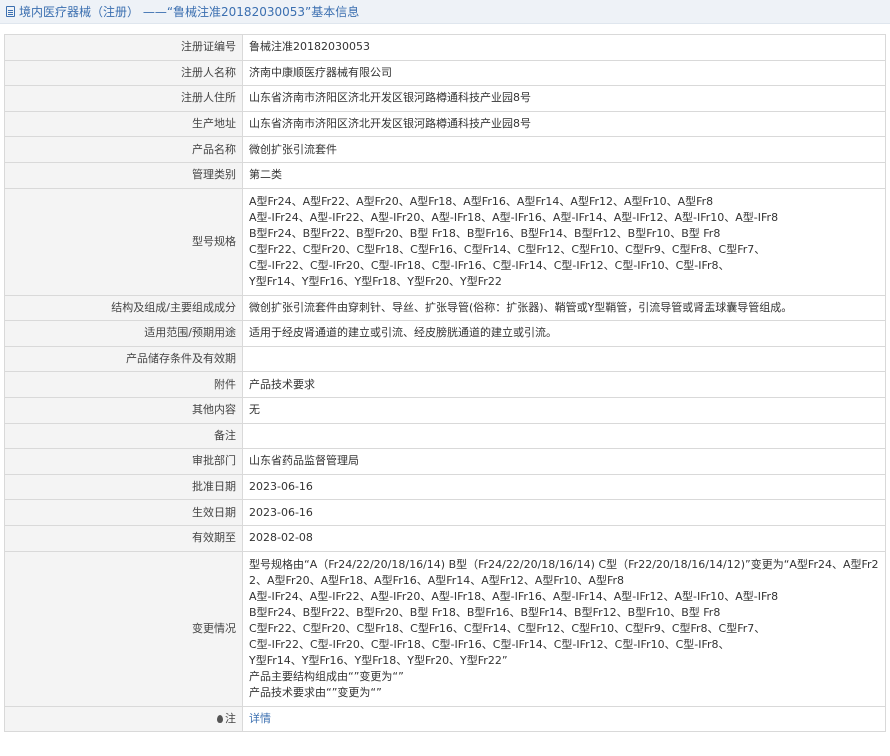  Describe the element at coordinates (375, 281) in the screenshot. I see `models-line: Y型Fr14、Y型Fr16、Y型Fr18、Y型Fr20、Y型Fr22` at that location.